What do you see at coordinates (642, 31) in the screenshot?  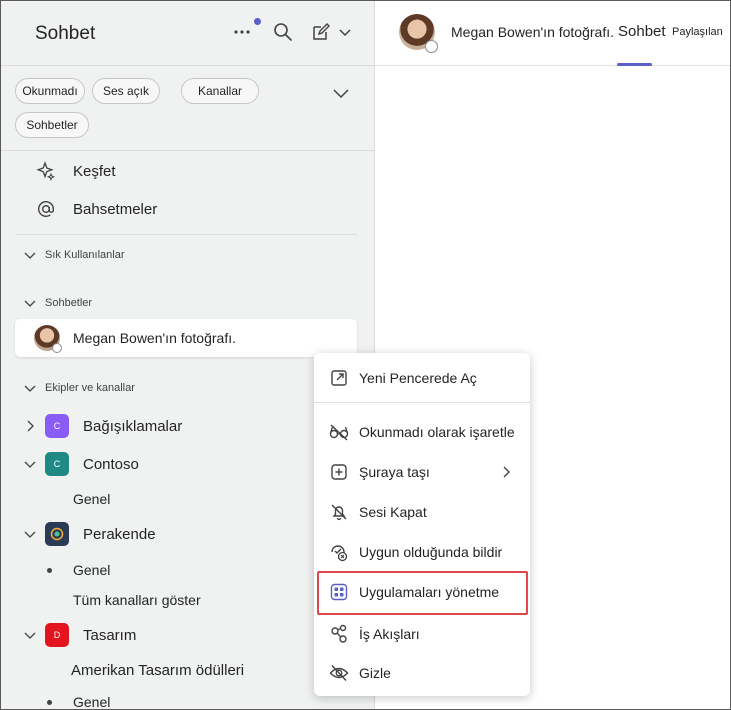 I see `tab-chat: Sohbet` at bounding box center [642, 31].